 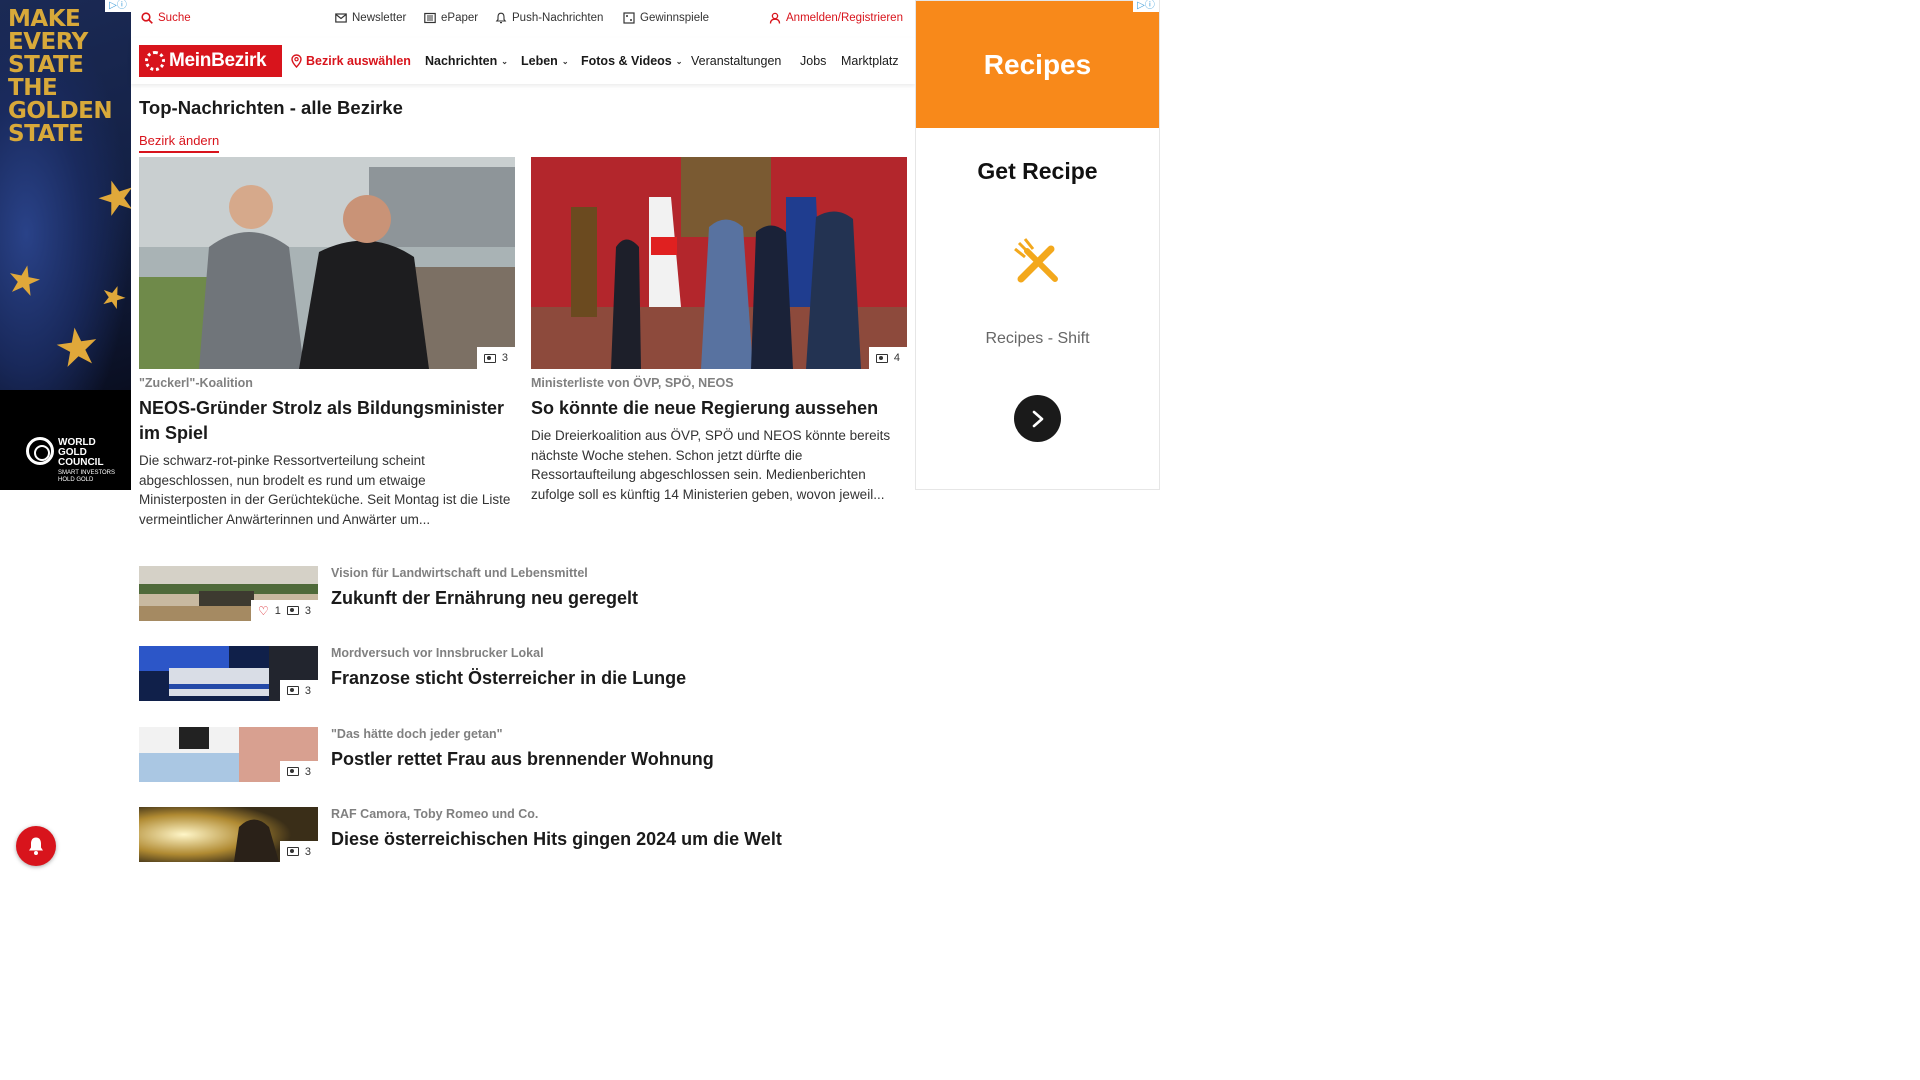 What do you see at coordinates (87, 476) in the screenshot?
I see `ad-tagline: SMART INVESTORS HOLD GOLD` at bounding box center [87, 476].